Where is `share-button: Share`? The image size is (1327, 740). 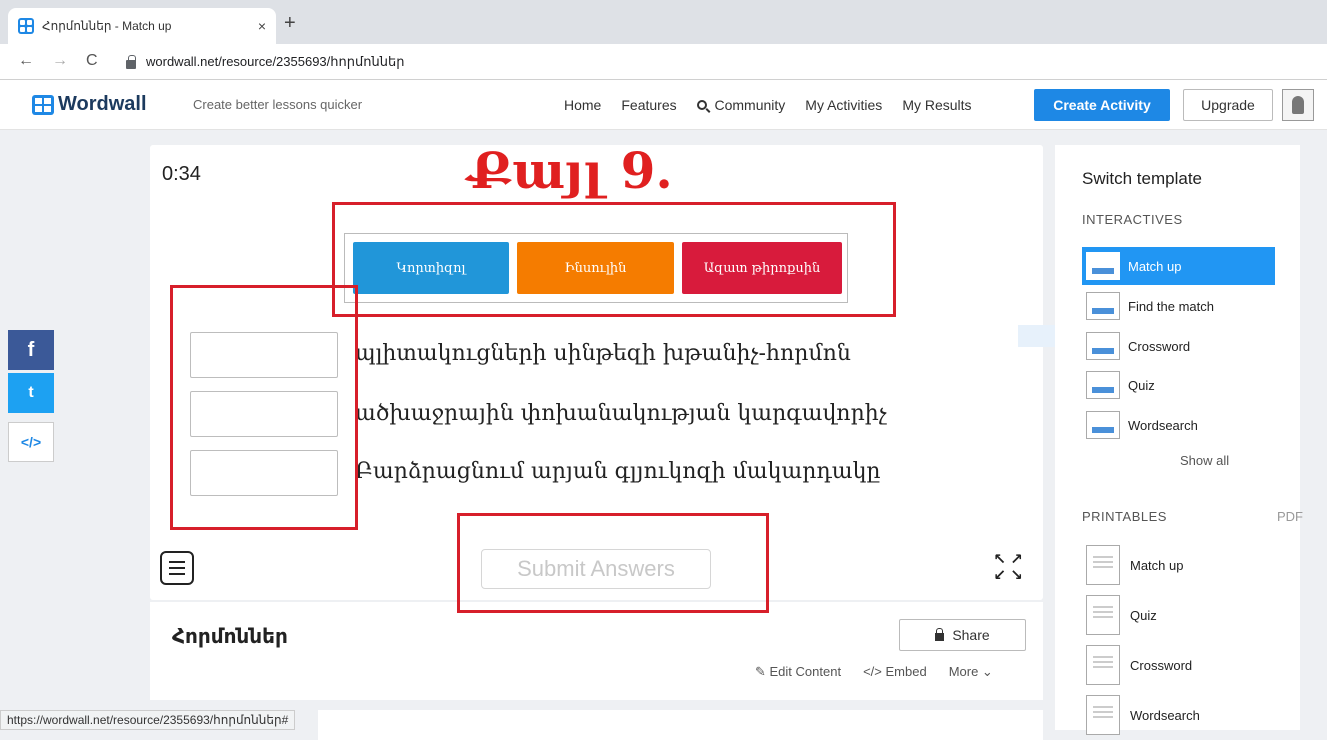 share-button: Share is located at coordinates (962, 635).